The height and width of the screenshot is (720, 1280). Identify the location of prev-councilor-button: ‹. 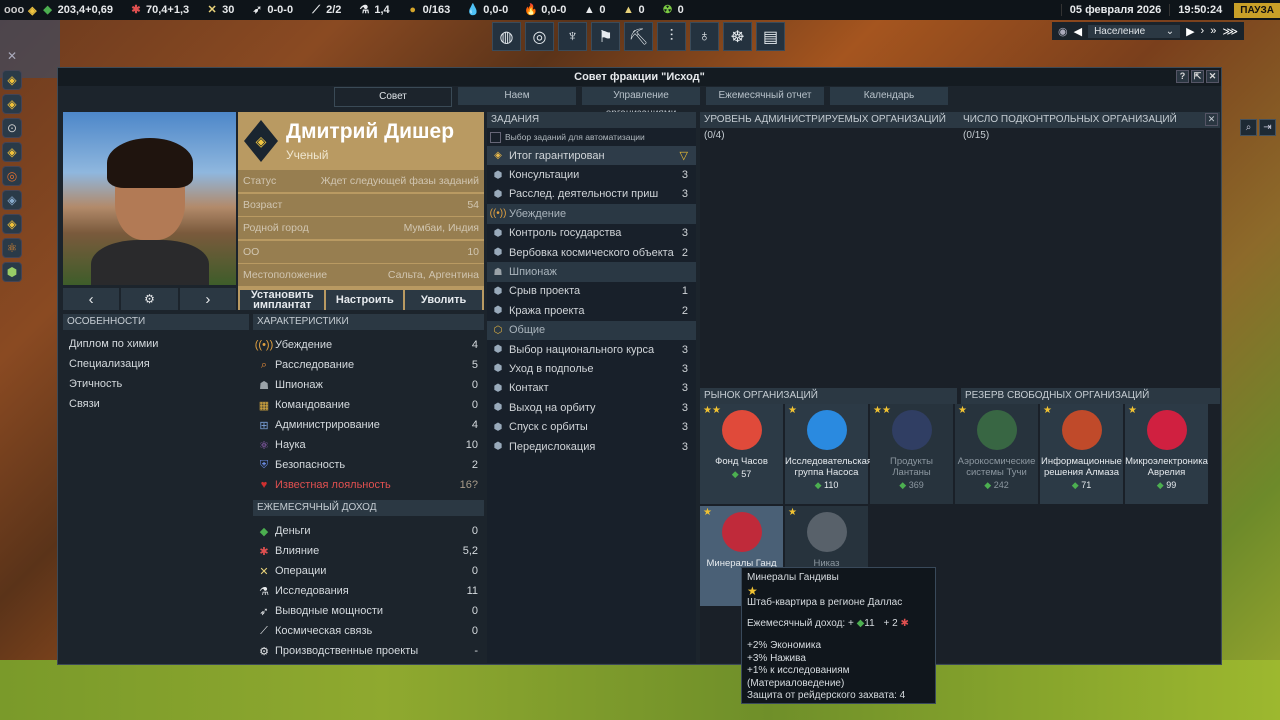
(91, 299).